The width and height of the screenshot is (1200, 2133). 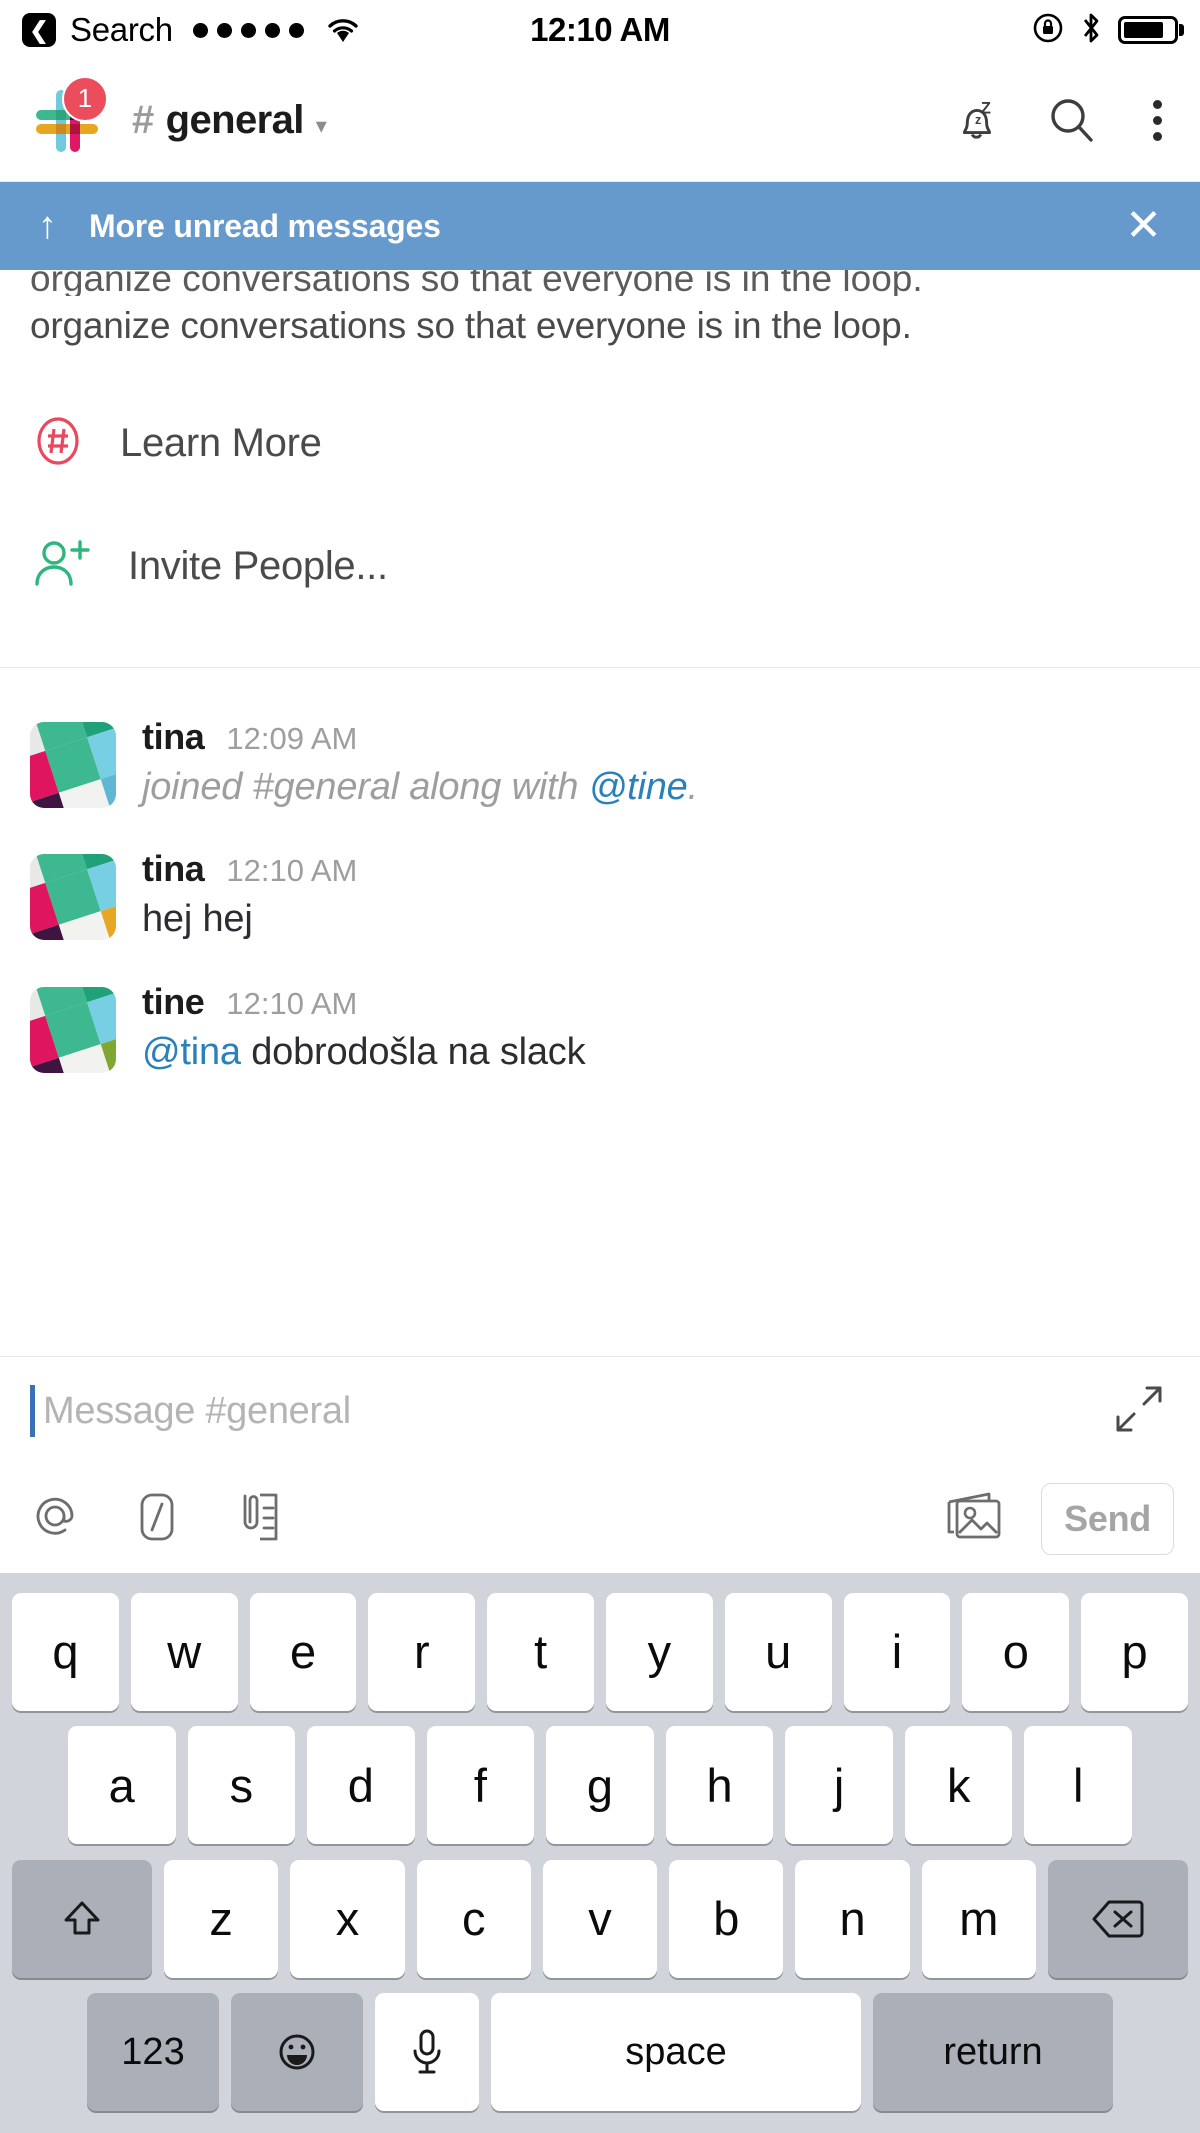 What do you see at coordinates (221, 1918) in the screenshot?
I see `key-z: z` at bounding box center [221, 1918].